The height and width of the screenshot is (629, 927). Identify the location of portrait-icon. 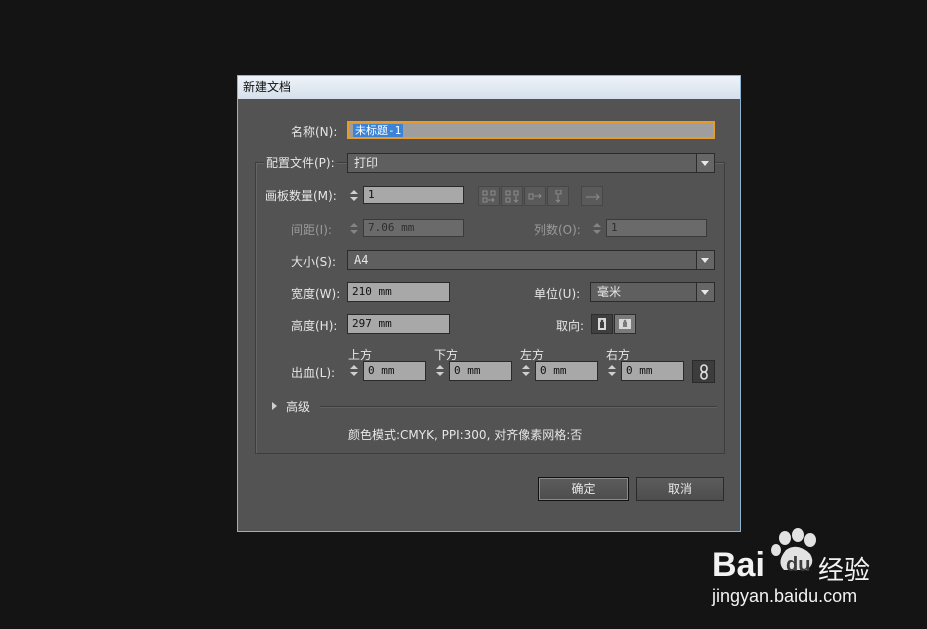
(602, 324).